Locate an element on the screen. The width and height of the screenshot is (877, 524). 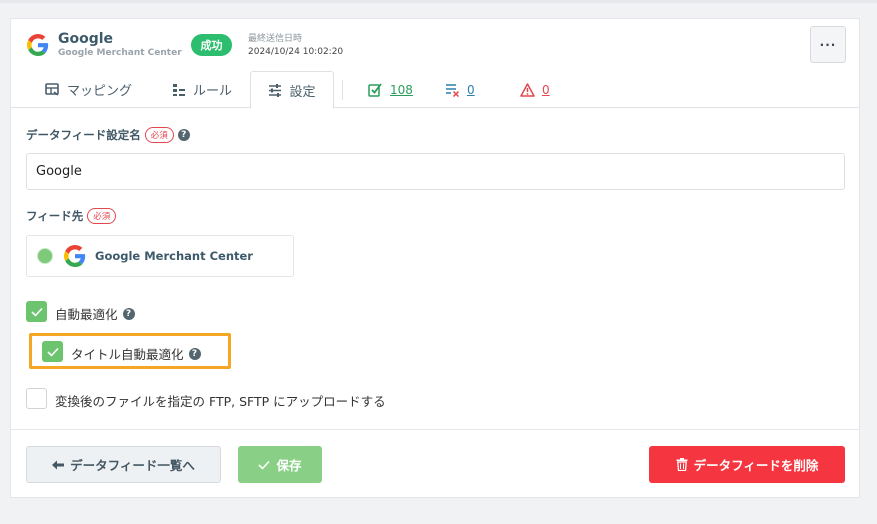
brand-name: Google is located at coordinates (86, 39).